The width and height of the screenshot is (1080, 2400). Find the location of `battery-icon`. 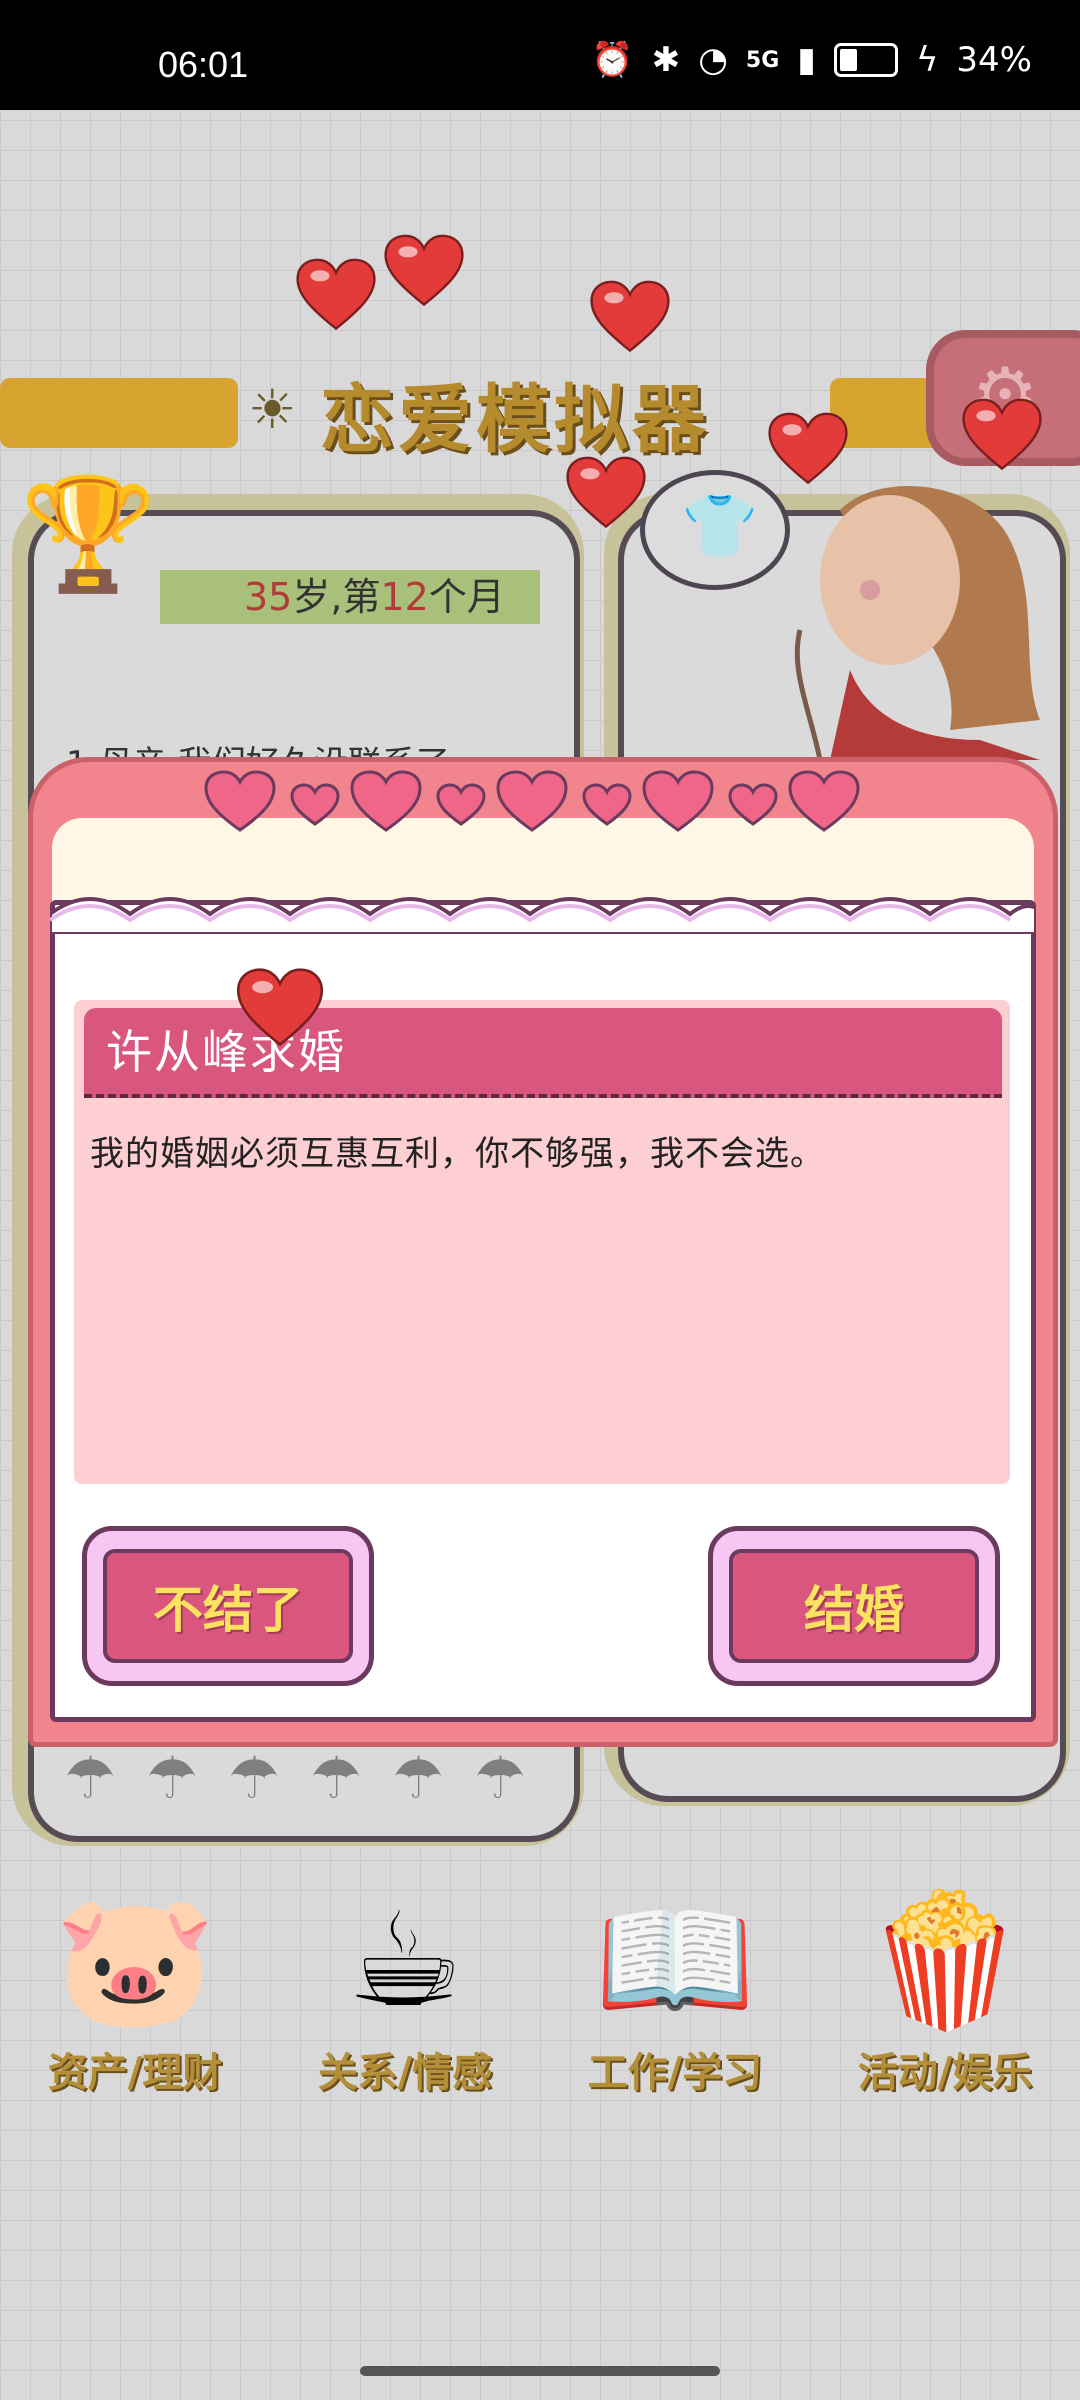

battery-icon is located at coordinates (865, 60).